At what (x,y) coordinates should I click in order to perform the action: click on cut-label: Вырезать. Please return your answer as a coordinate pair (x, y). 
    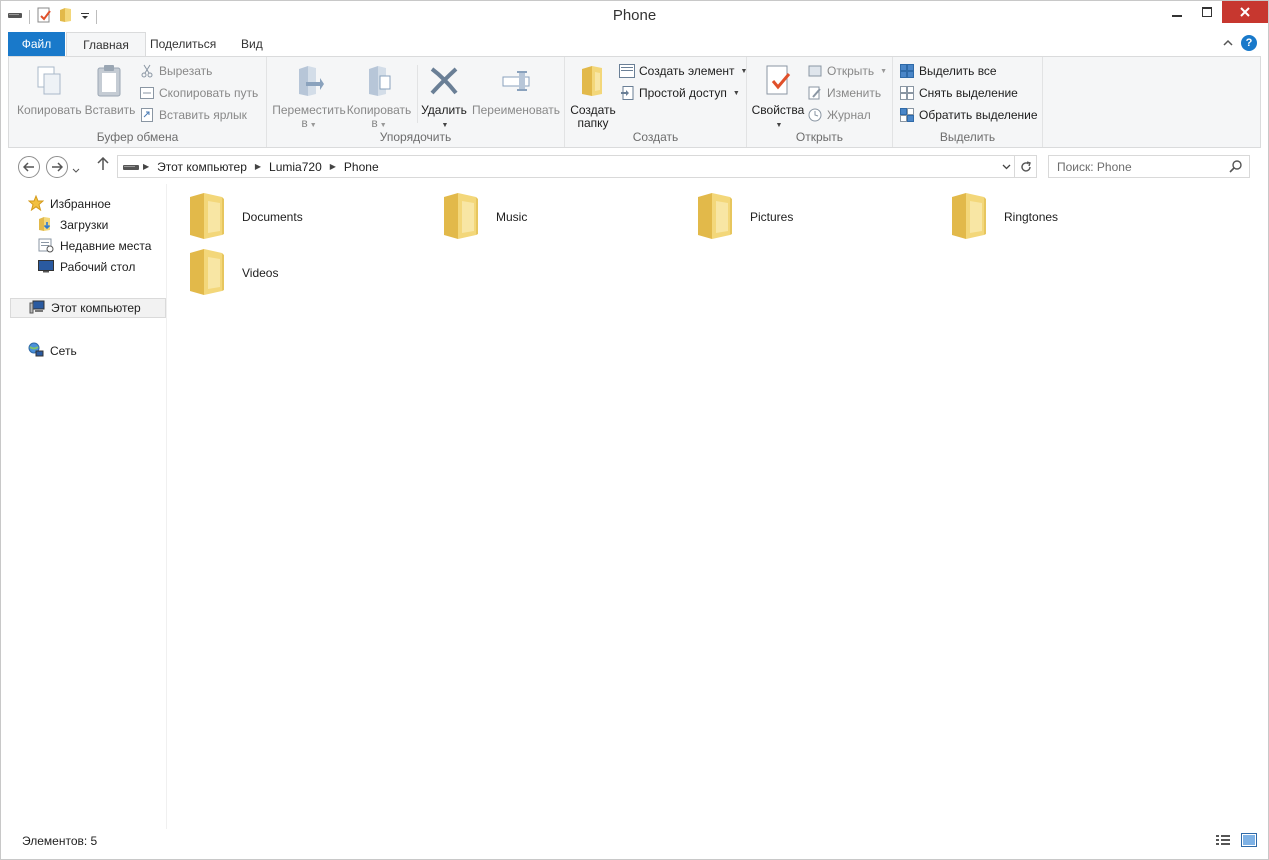
    Looking at the image, I should click on (186, 71).